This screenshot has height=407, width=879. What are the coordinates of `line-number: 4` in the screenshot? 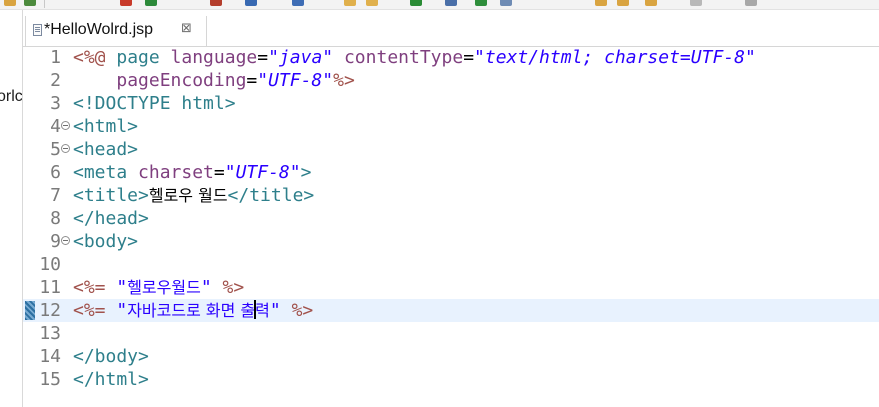 It's located at (55, 126).